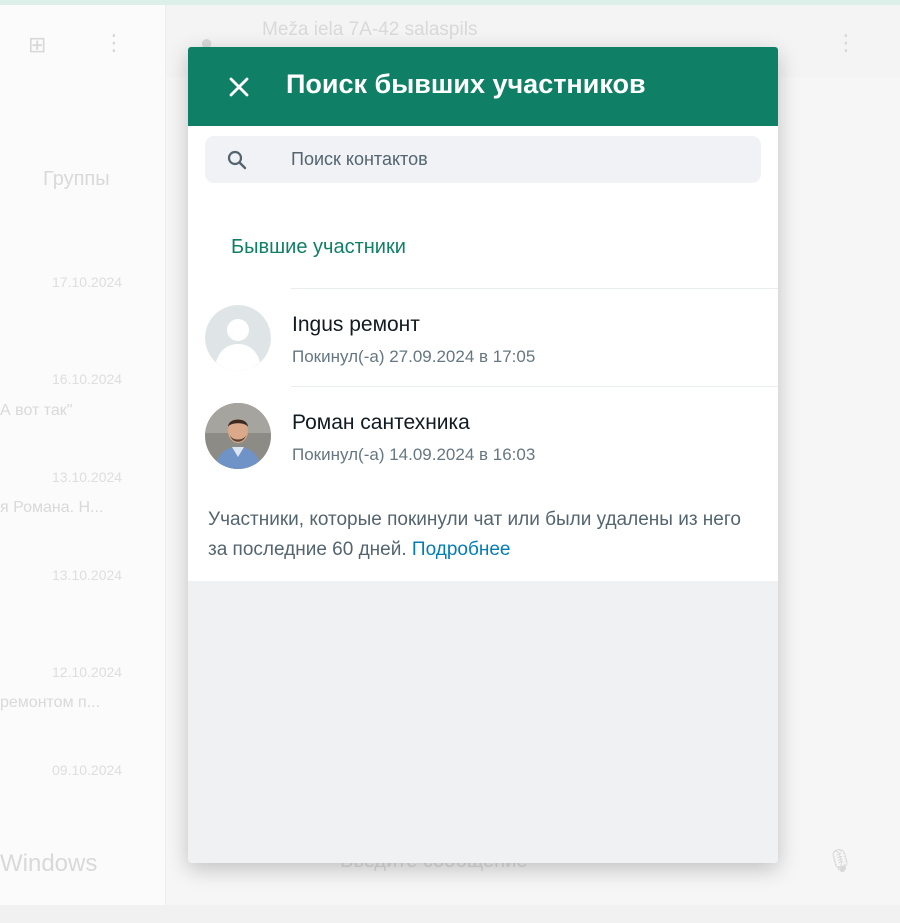  I want to click on search-input, so click(511, 159).